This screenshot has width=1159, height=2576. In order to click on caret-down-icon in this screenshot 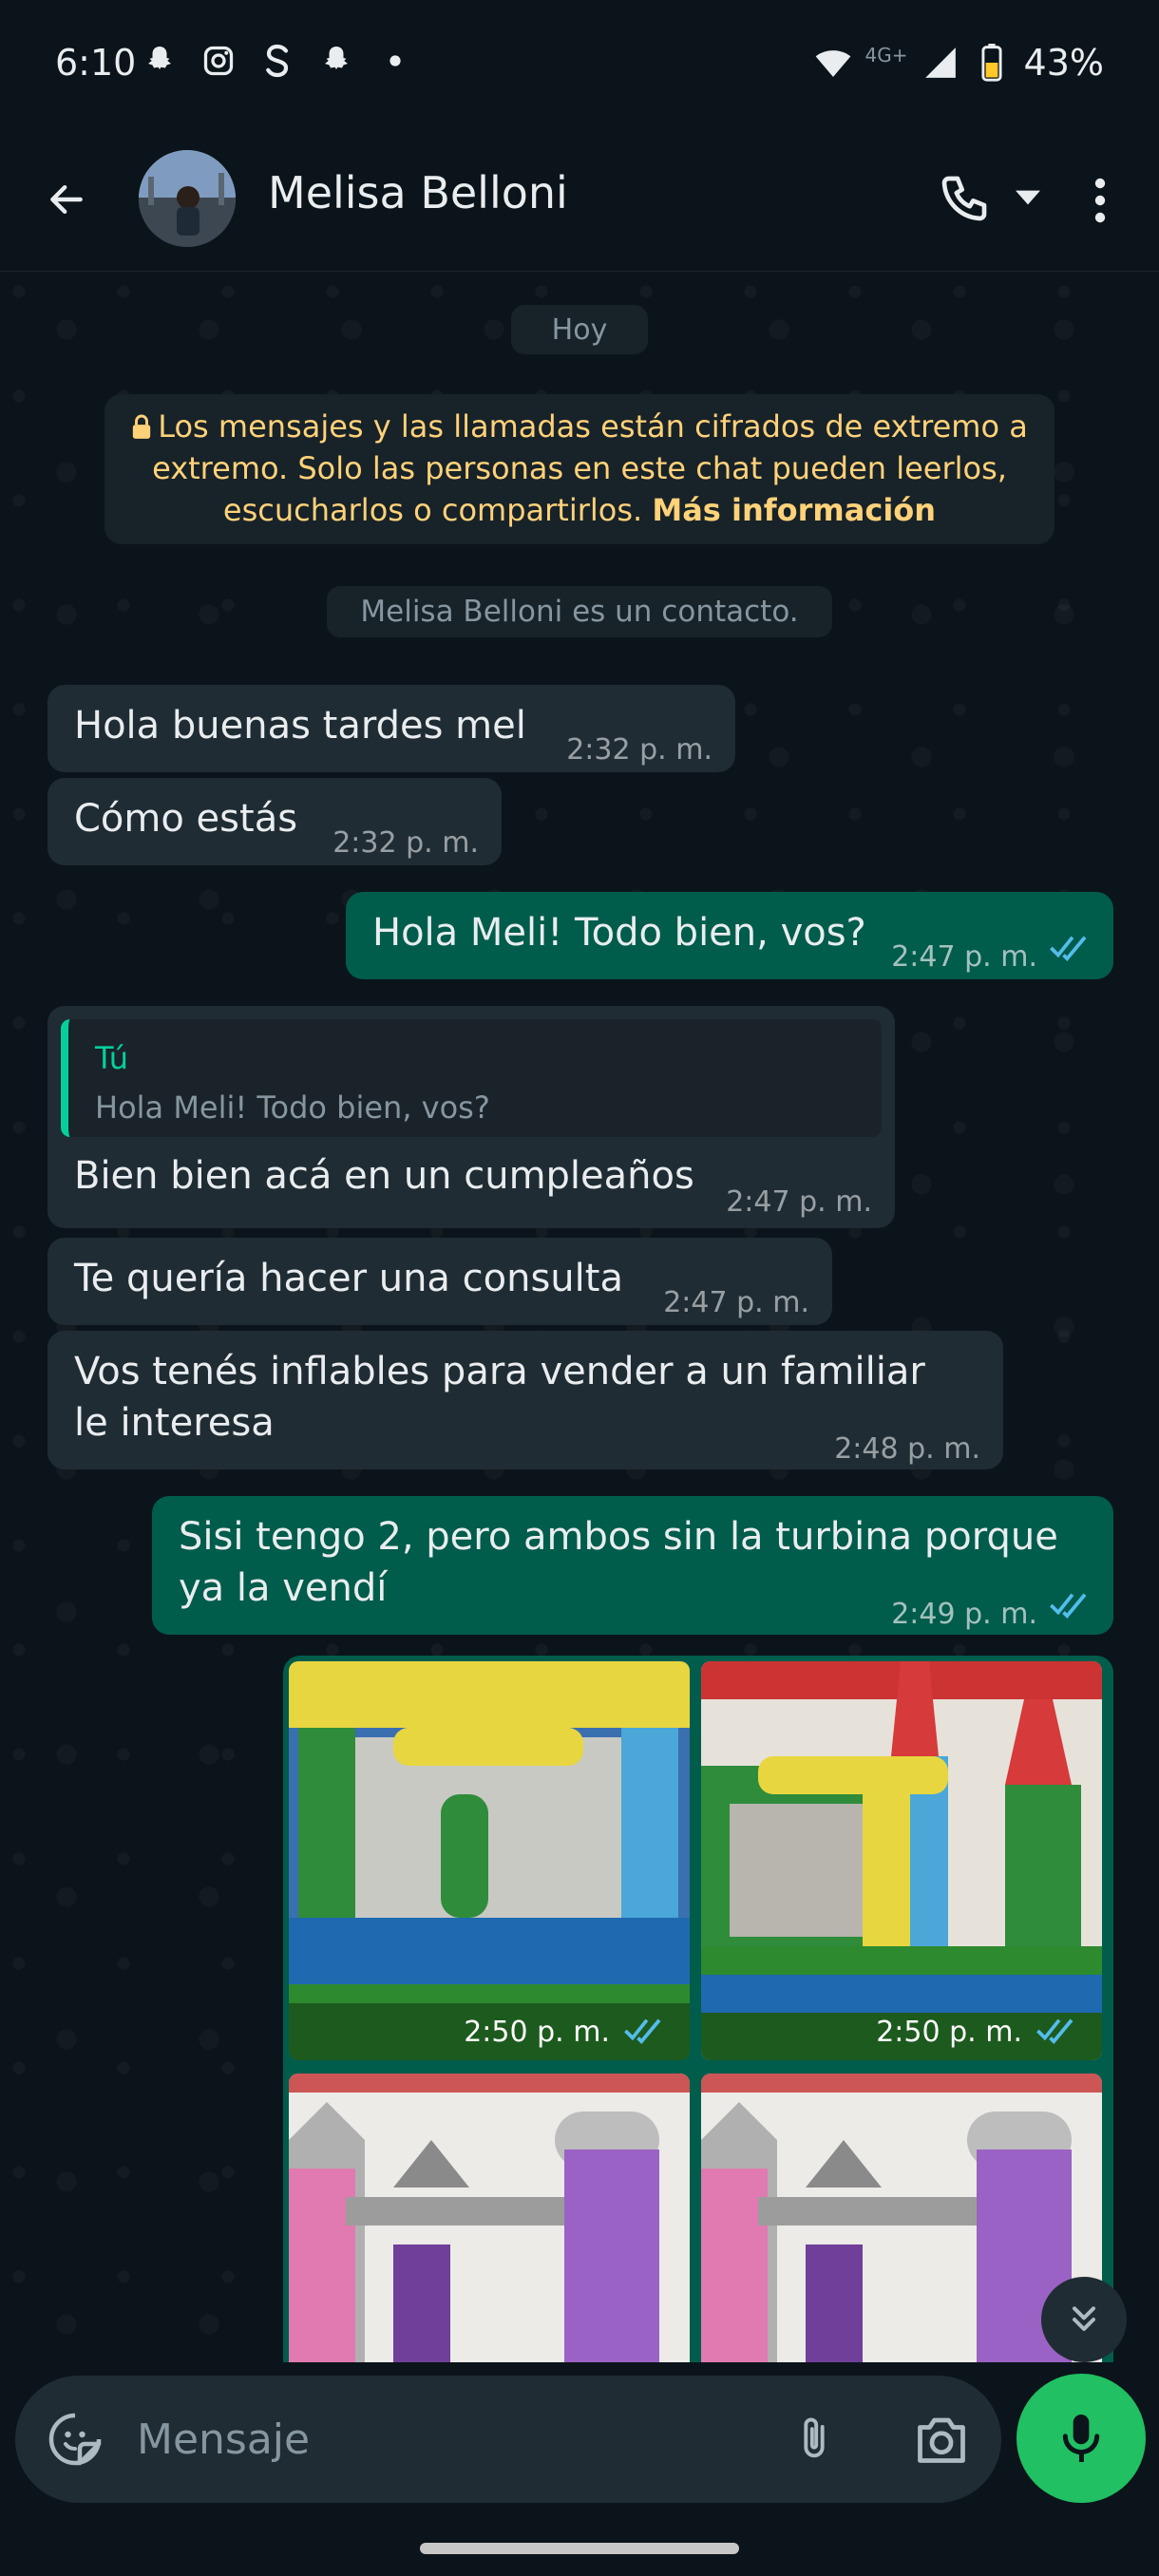, I will do `click(1028, 197)`.